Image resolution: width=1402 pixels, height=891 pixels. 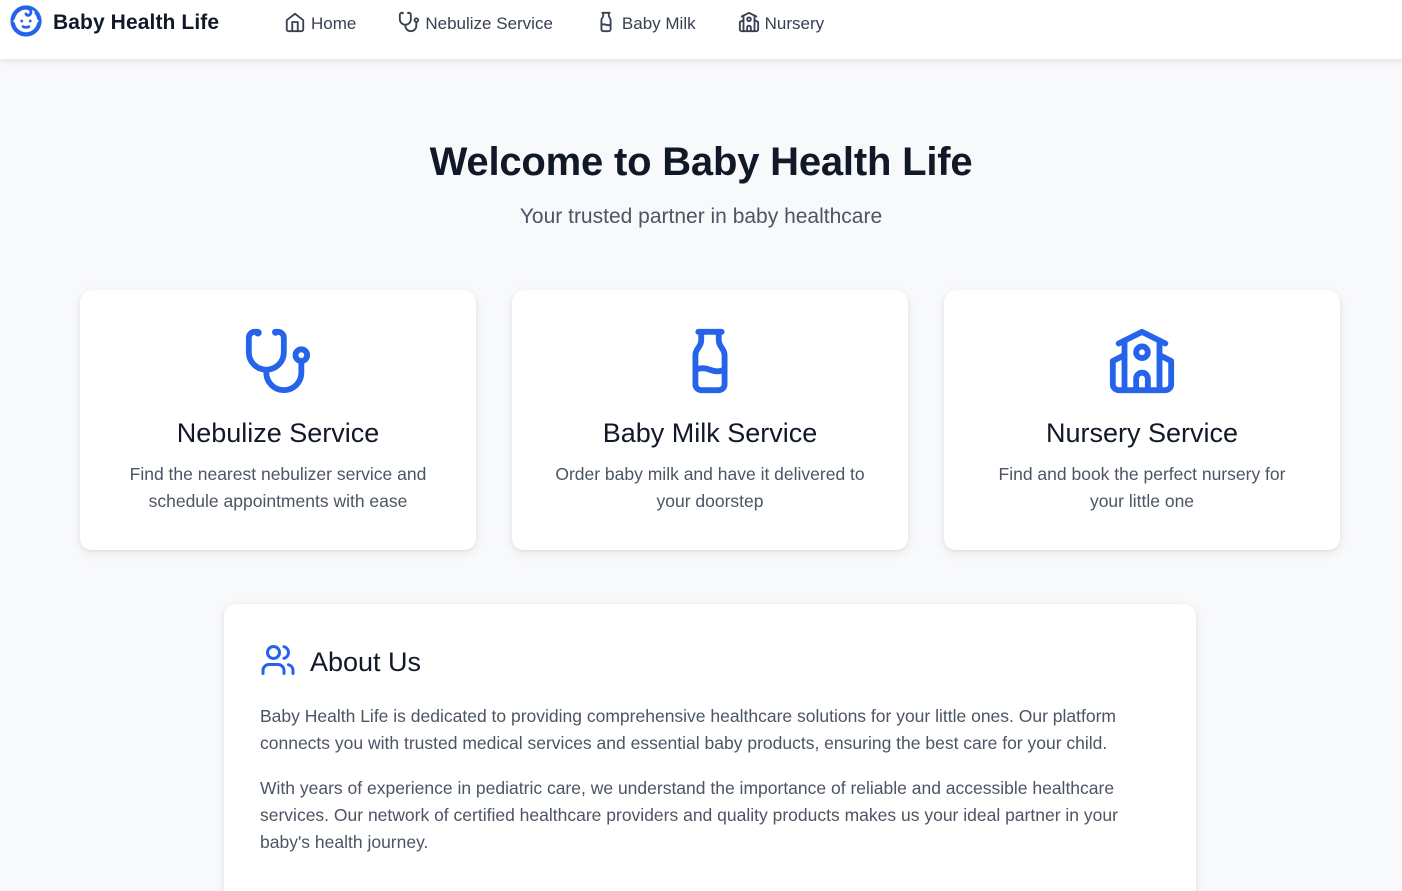 What do you see at coordinates (710, 433) in the screenshot?
I see `service-card-title: Baby Milk Service` at bounding box center [710, 433].